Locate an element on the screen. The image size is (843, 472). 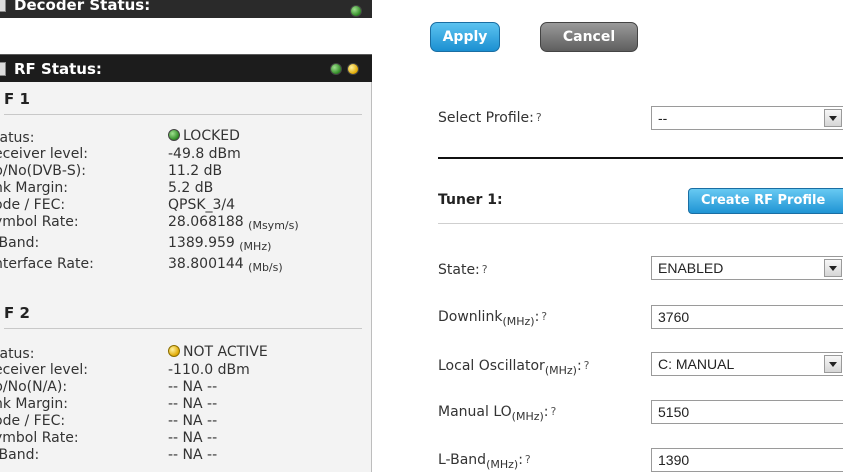
select-profile-label: Select Profile:? is located at coordinates (490, 118).